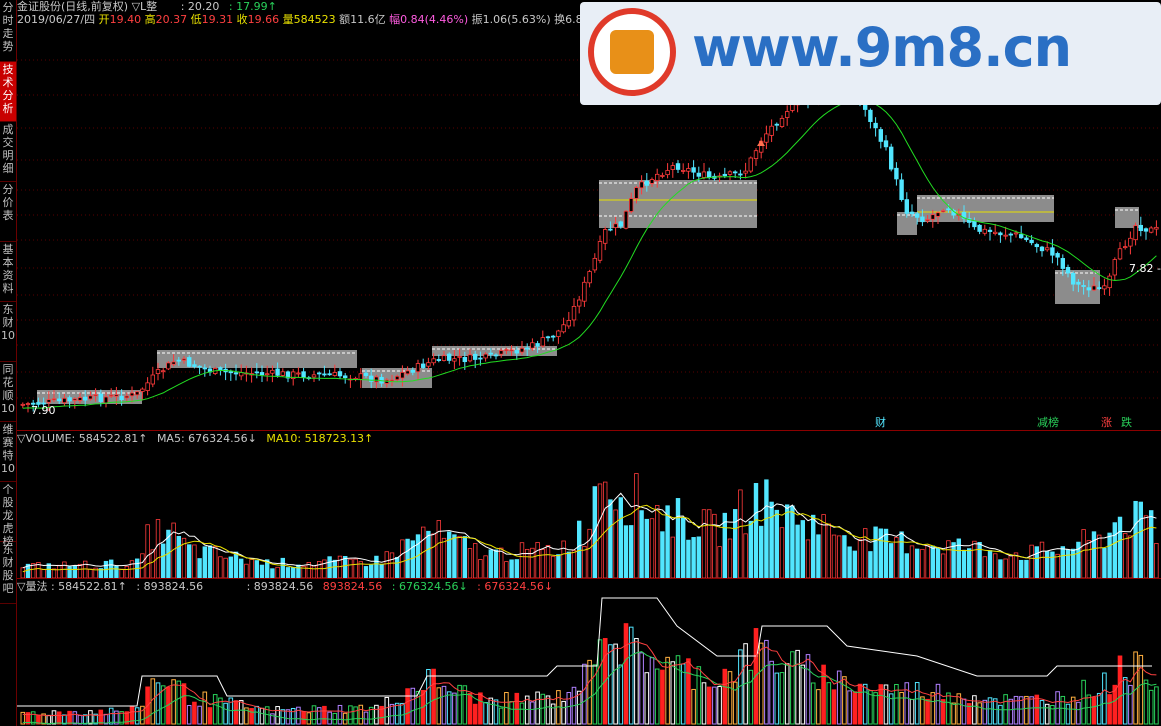 This screenshot has width=1161, height=726. I want to click on sidebar-tab-3: 分价表, so click(8, 212).